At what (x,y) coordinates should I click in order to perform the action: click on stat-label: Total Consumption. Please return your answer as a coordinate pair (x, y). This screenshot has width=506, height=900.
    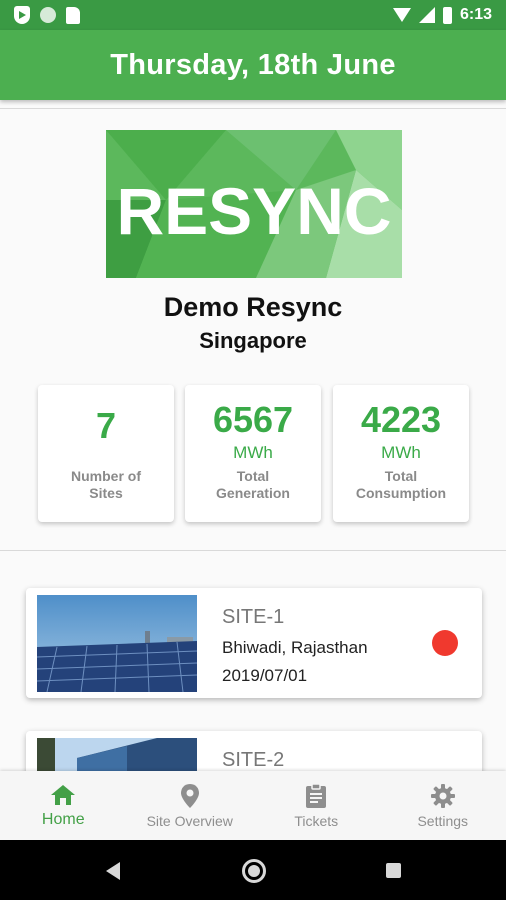
    Looking at the image, I should click on (401, 484).